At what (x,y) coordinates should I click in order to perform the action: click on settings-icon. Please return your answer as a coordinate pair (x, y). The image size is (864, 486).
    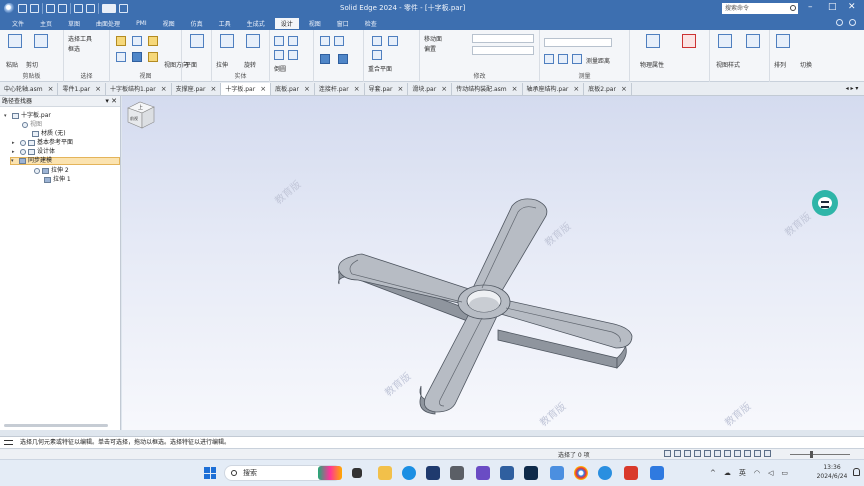
    Looking at the image, I should click on (852, 22).